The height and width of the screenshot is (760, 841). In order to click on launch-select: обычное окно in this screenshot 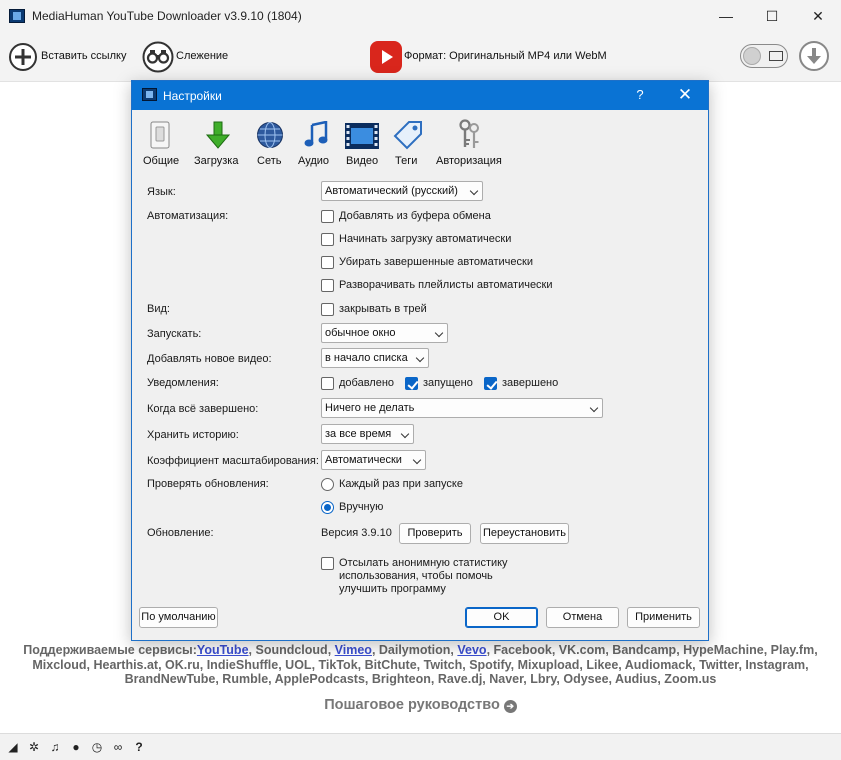, I will do `click(384, 333)`.